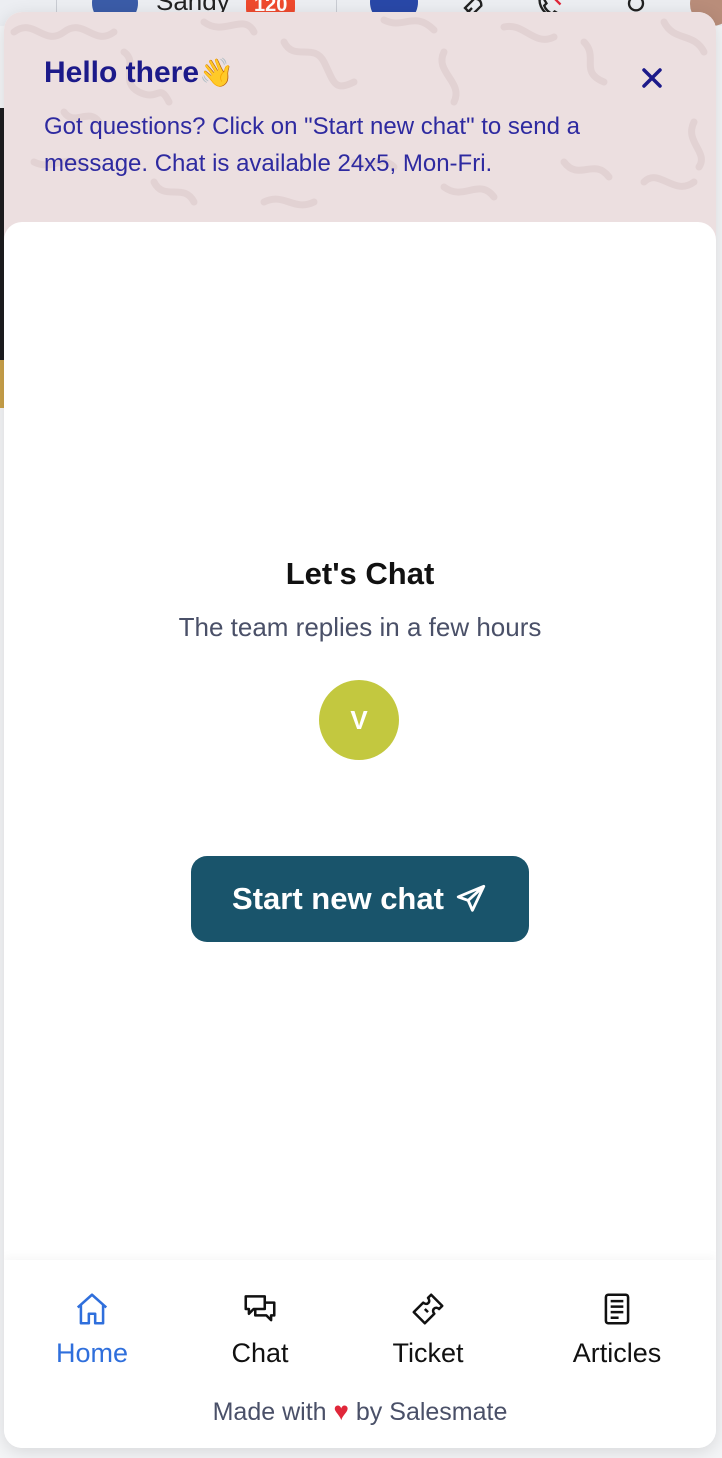 The height and width of the screenshot is (1458, 722). What do you see at coordinates (260, 1308) in the screenshot?
I see `chat-bubbles-icon` at bounding box center [260, 1308].